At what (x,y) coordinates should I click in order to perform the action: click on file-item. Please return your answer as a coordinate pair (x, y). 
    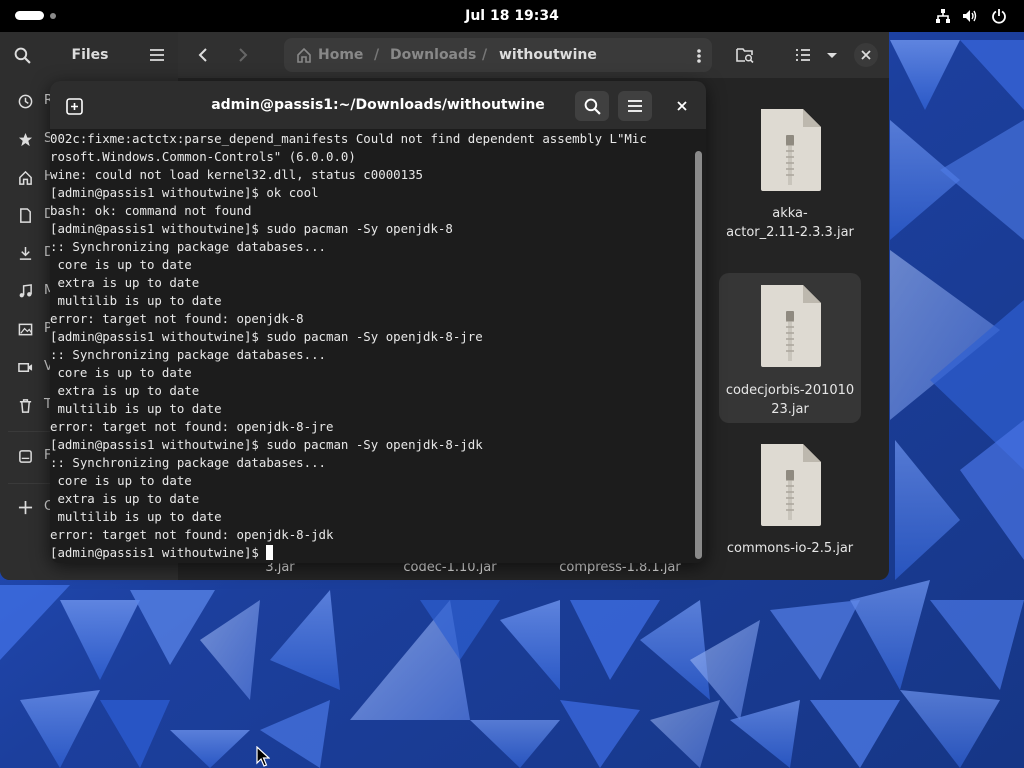
    Looking at the image, I should click on (790, 485).